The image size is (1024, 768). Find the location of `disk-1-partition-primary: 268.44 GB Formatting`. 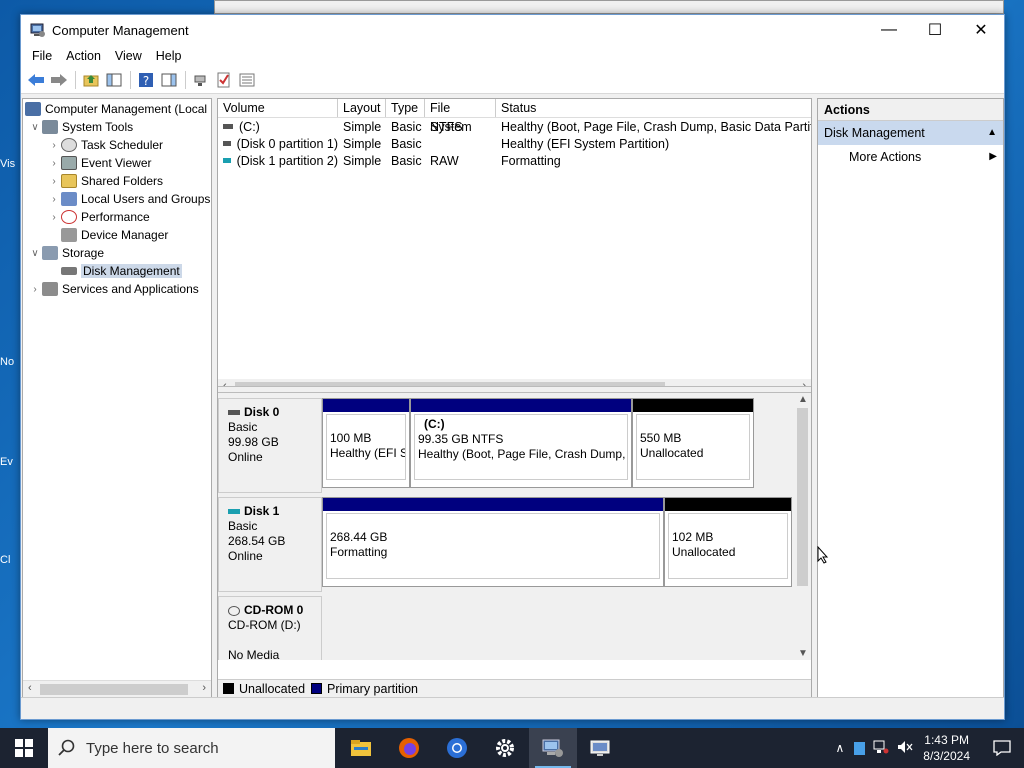

disk-1-partition-primary: 268.44 GB Formatting is located at coordinates (493, 542).